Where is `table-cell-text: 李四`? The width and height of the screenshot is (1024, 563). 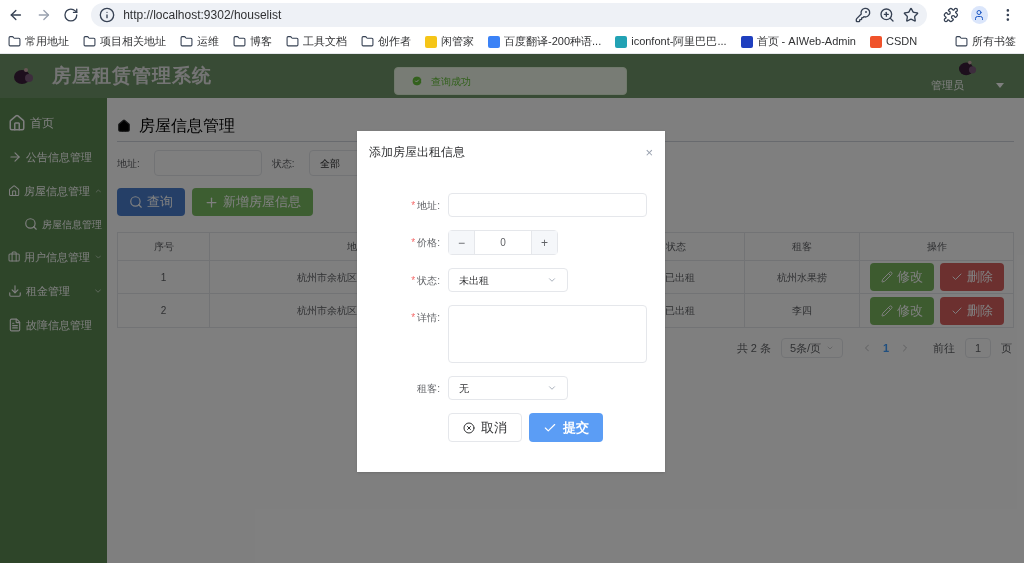
table-cell-text: 李四 is located at coordinates (802, 311).